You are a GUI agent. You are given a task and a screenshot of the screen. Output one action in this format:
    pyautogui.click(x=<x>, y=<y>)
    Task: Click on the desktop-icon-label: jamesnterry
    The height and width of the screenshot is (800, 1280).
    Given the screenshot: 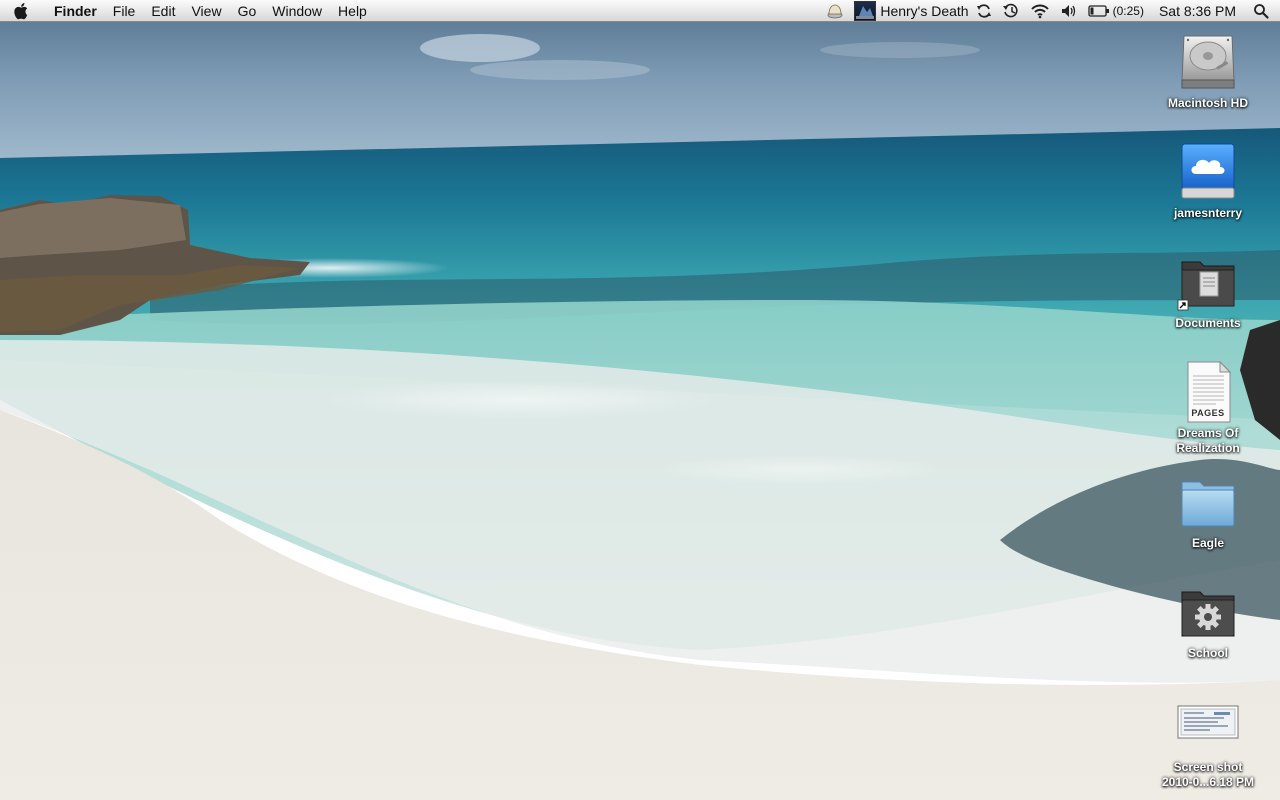 What is the action you would take?
    pyautogui.click(x=1208, y=213)
    